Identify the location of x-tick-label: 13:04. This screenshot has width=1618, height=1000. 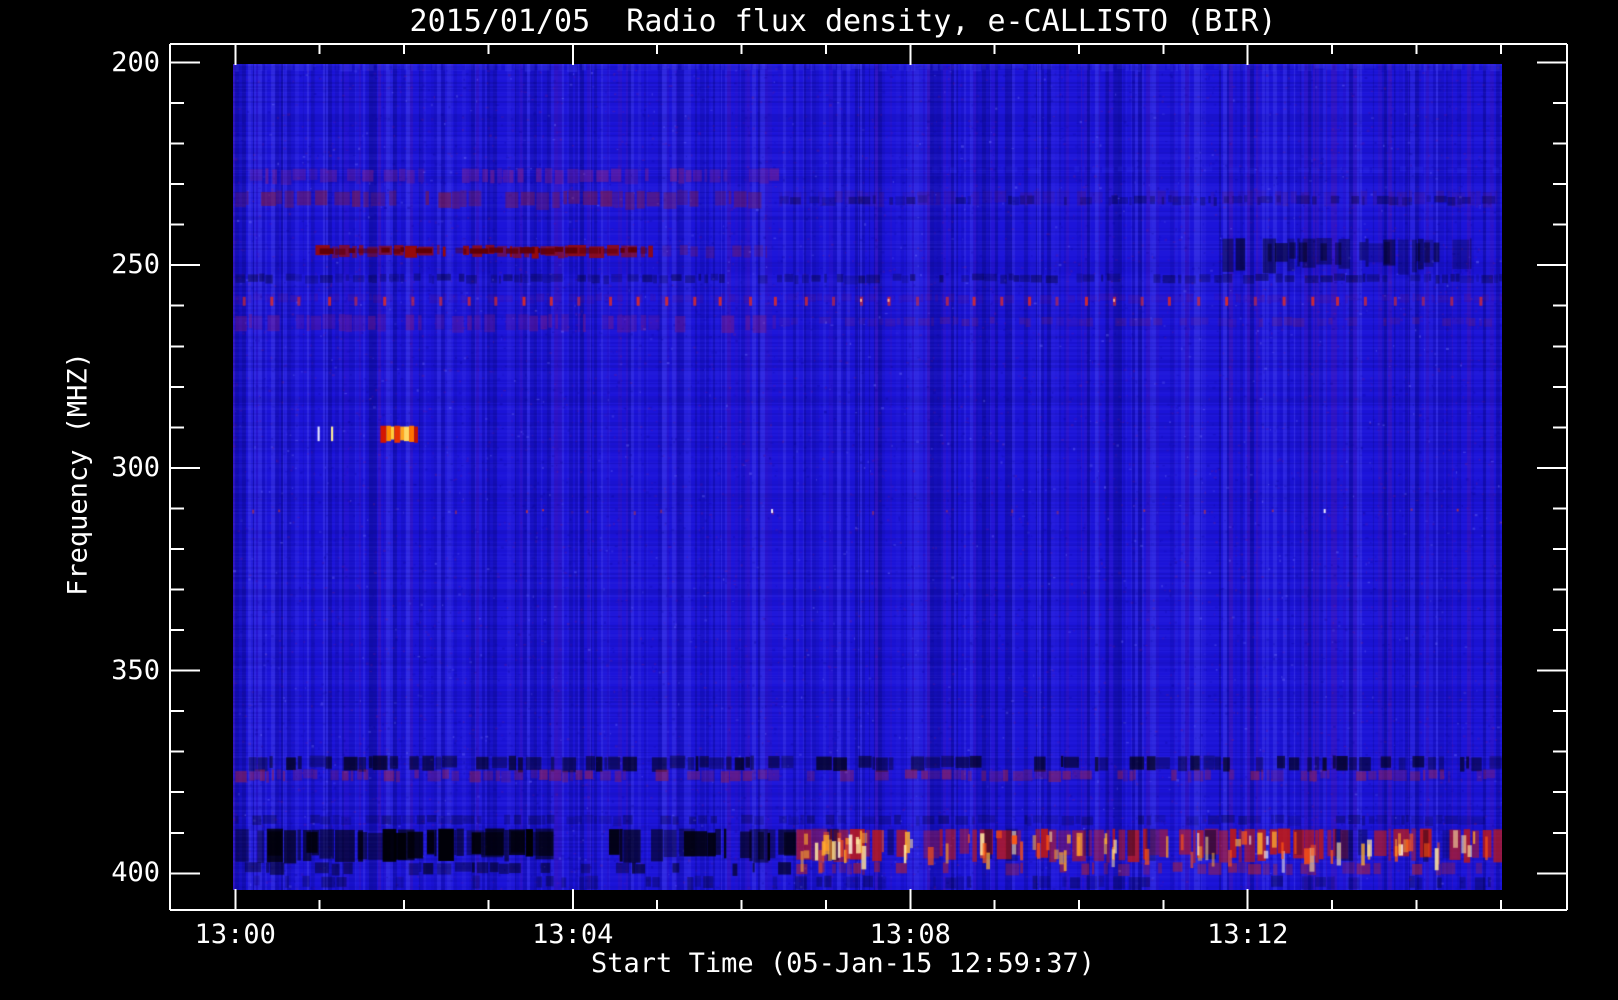
(573, 934).